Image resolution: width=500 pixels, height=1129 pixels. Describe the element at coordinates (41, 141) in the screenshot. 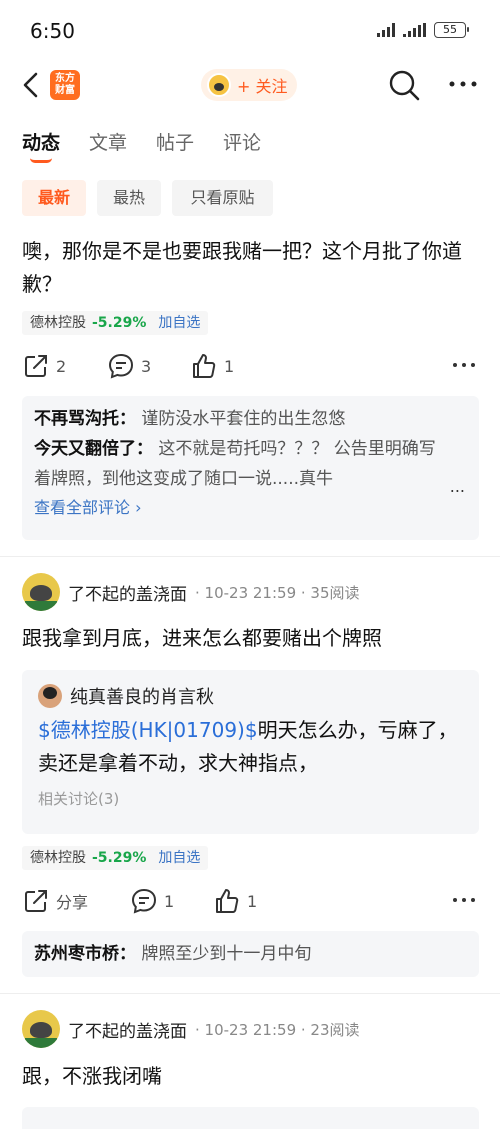

I see `tab-dynamic: 动态` at that location.